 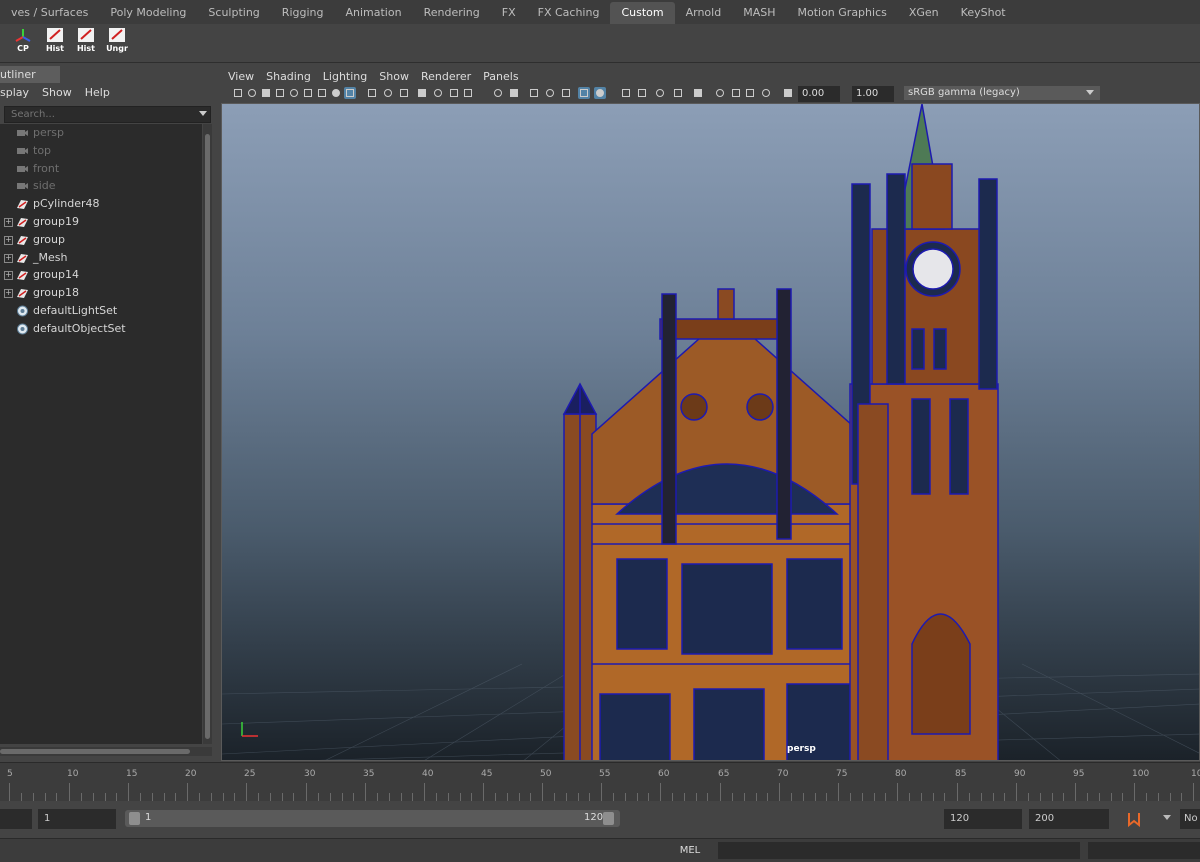 I want to click on playback-range-slider: 1 120, so click(x=372, y=818).